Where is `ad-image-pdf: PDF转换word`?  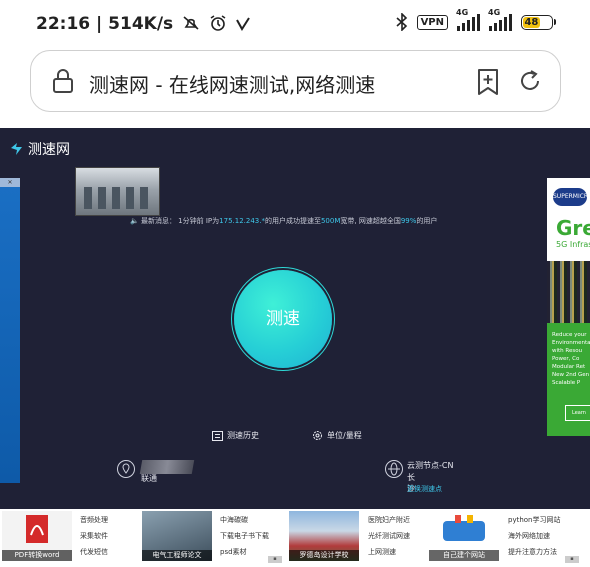
ad-image-pdf: PDF转换word is located at coordinates (37, 536).